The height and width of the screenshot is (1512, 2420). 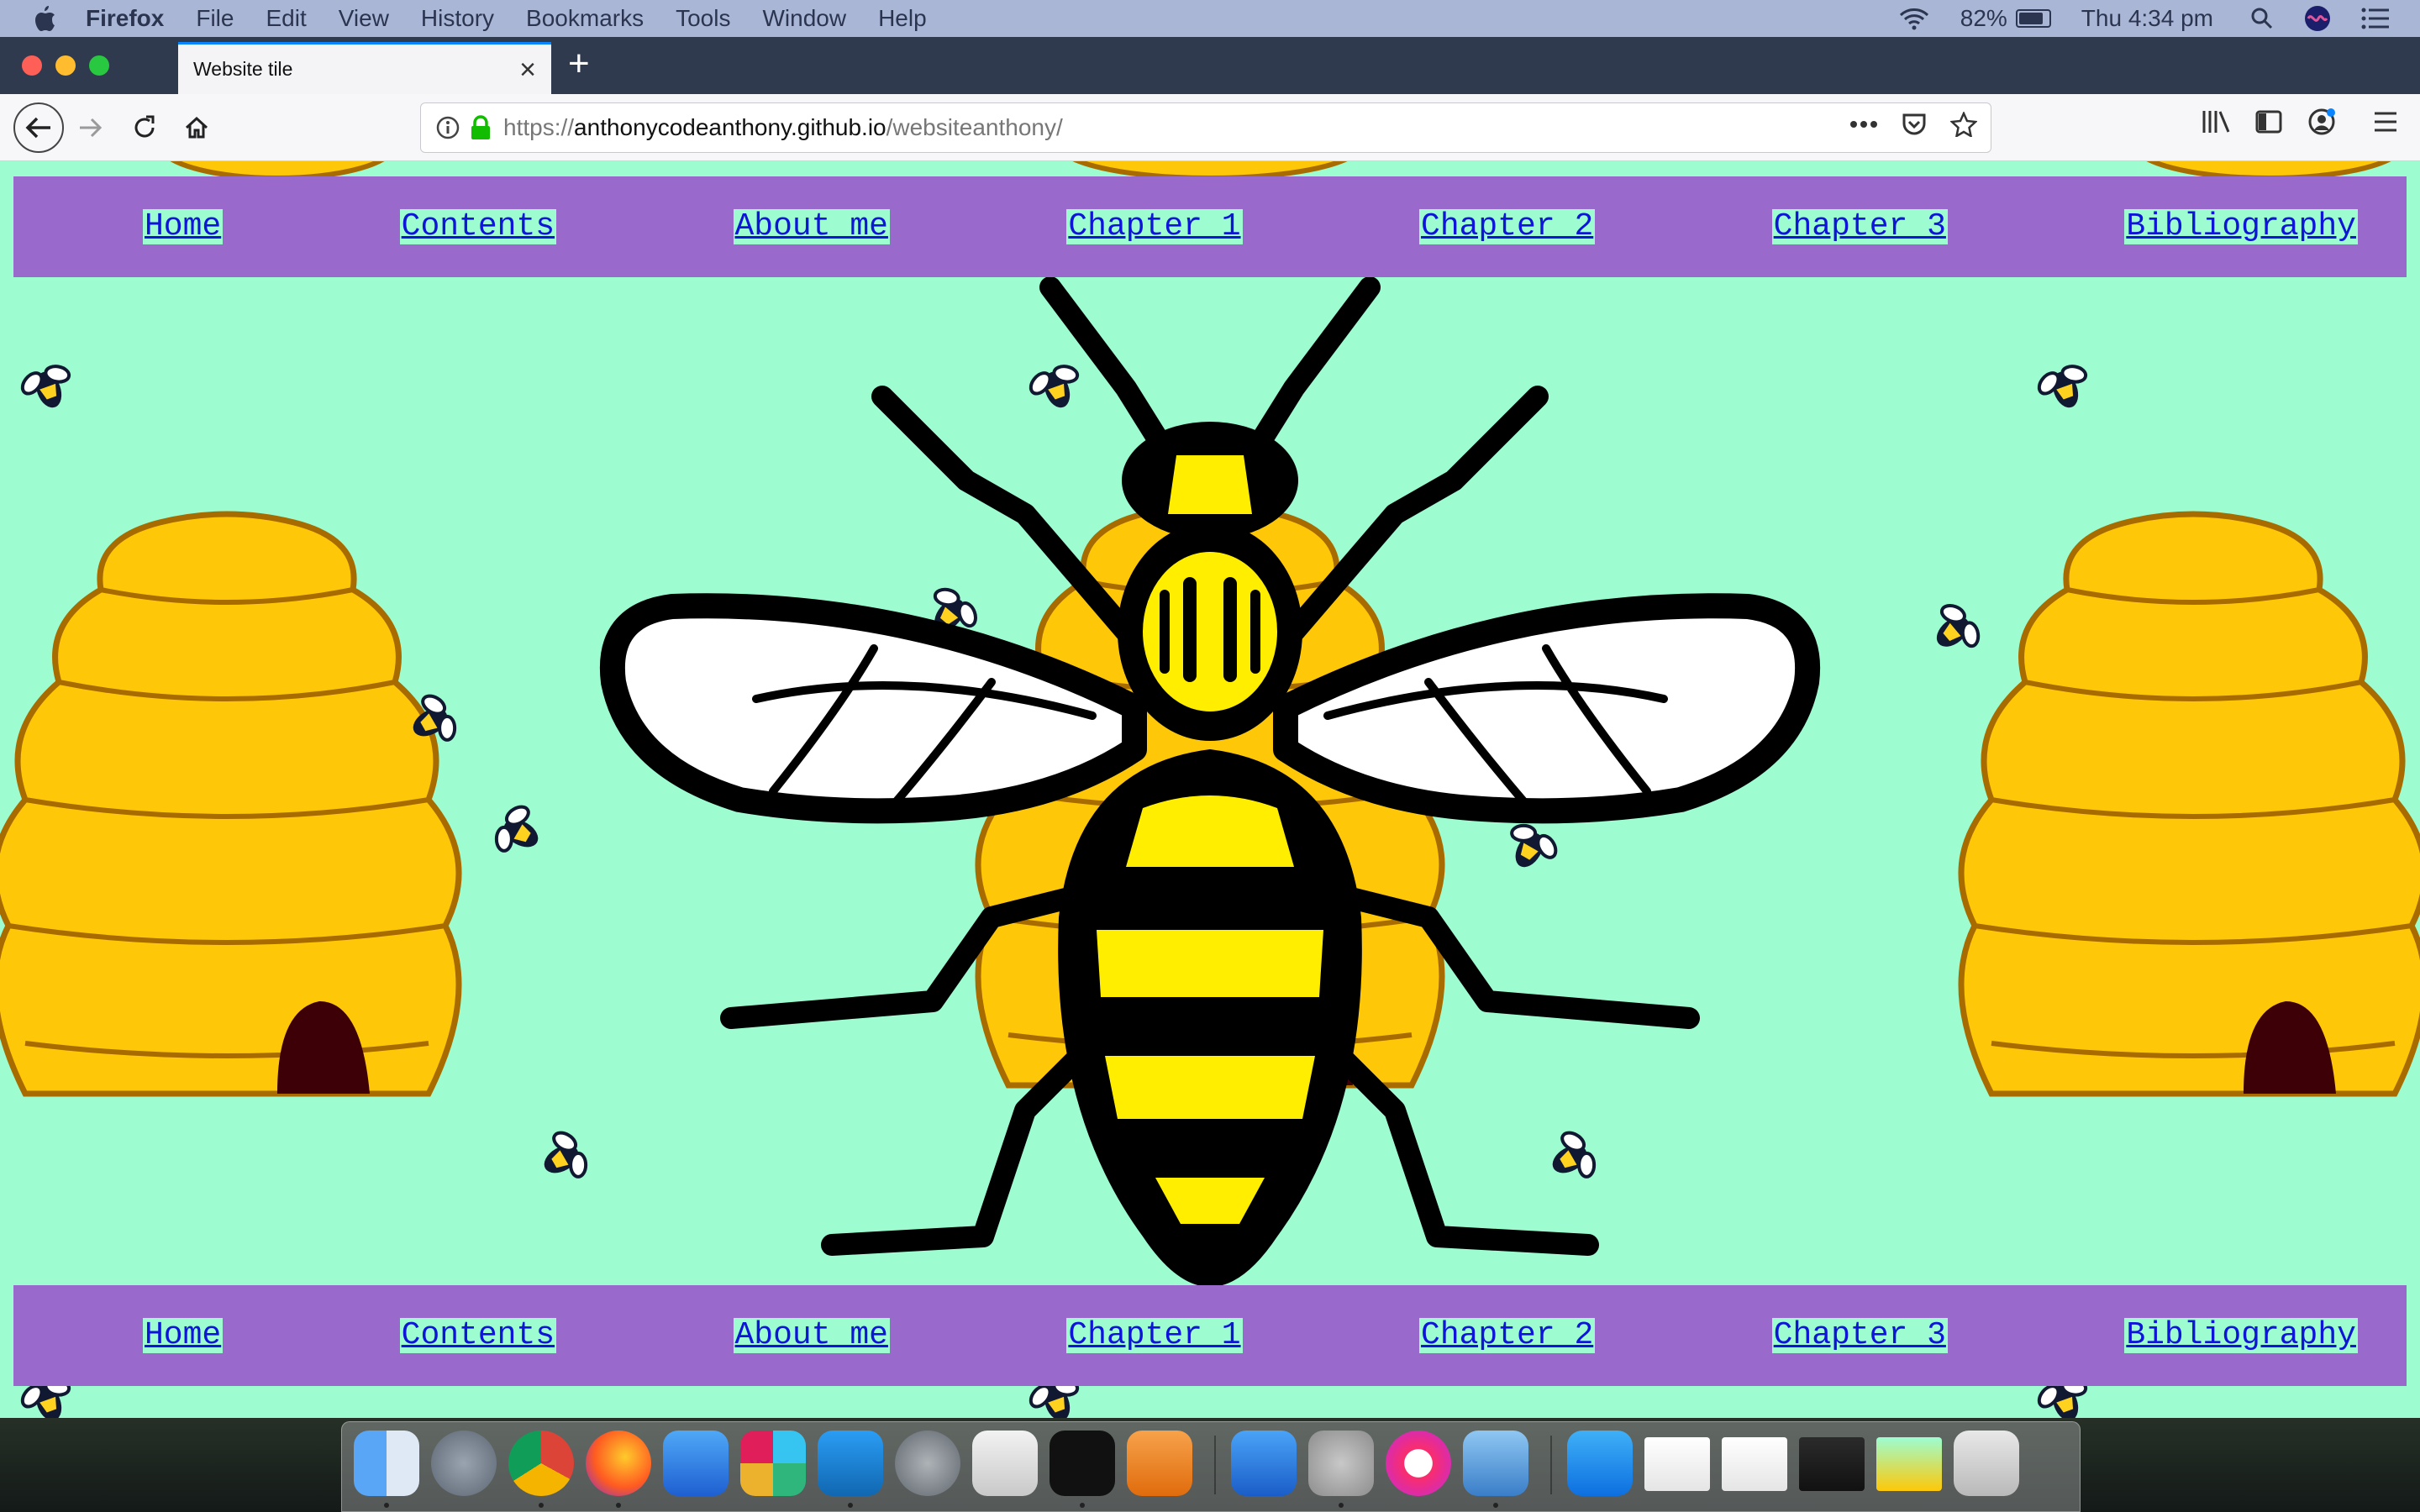 What do you see at coordinates (2147, 18) in the screenshot?
I see `clock: Thu 4:34 pm` at bounding box center [2147, 18].